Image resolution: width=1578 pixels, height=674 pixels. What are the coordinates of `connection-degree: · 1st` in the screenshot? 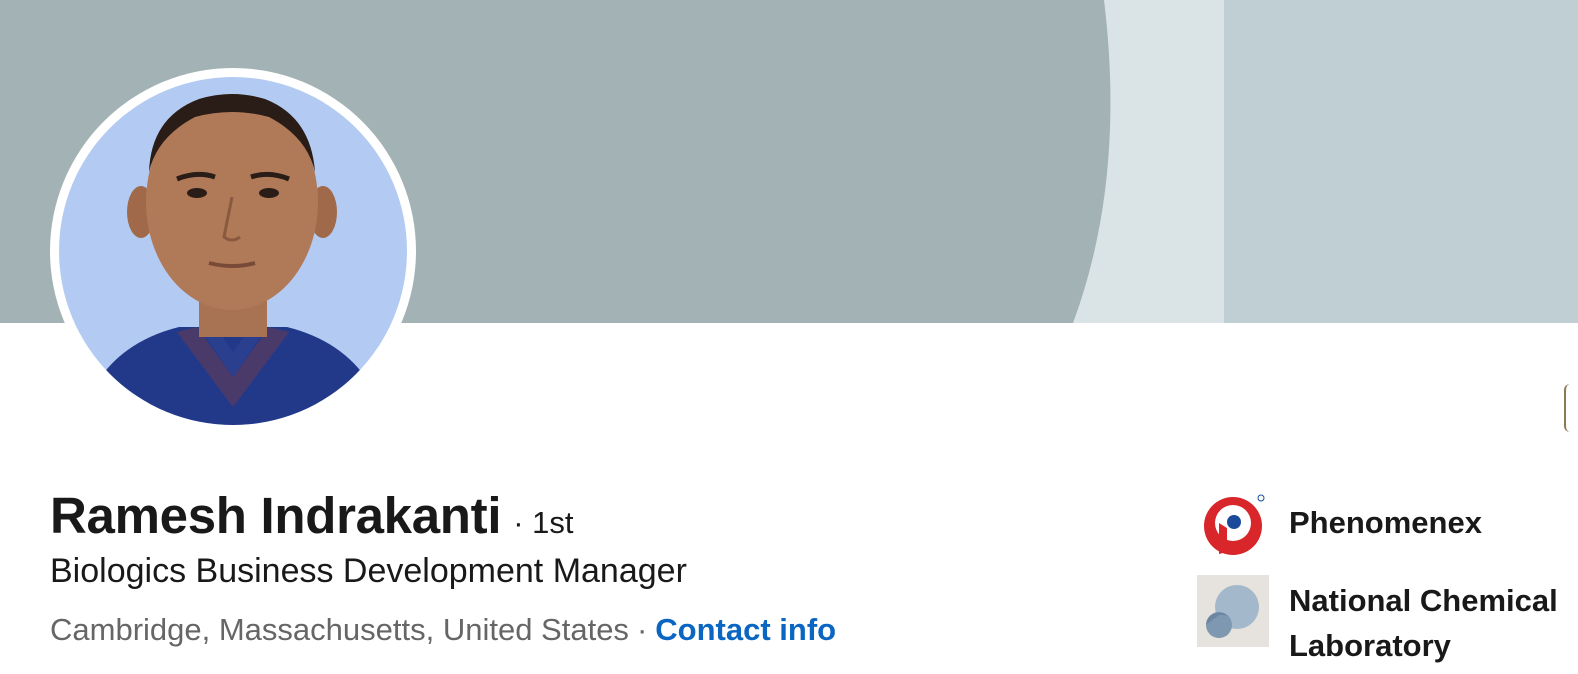 It's located at (543, 522).